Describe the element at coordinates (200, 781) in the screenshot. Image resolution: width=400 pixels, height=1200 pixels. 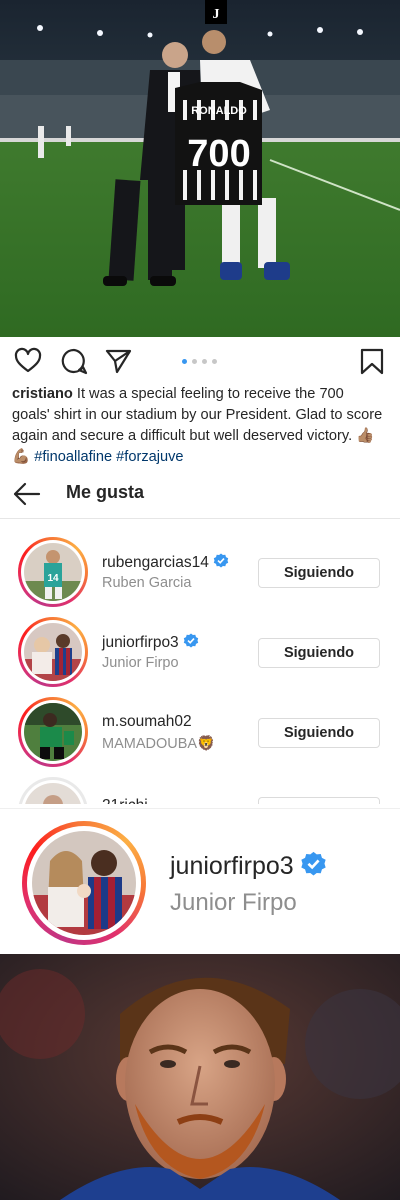
I see `list-item: 21richi` at that location.